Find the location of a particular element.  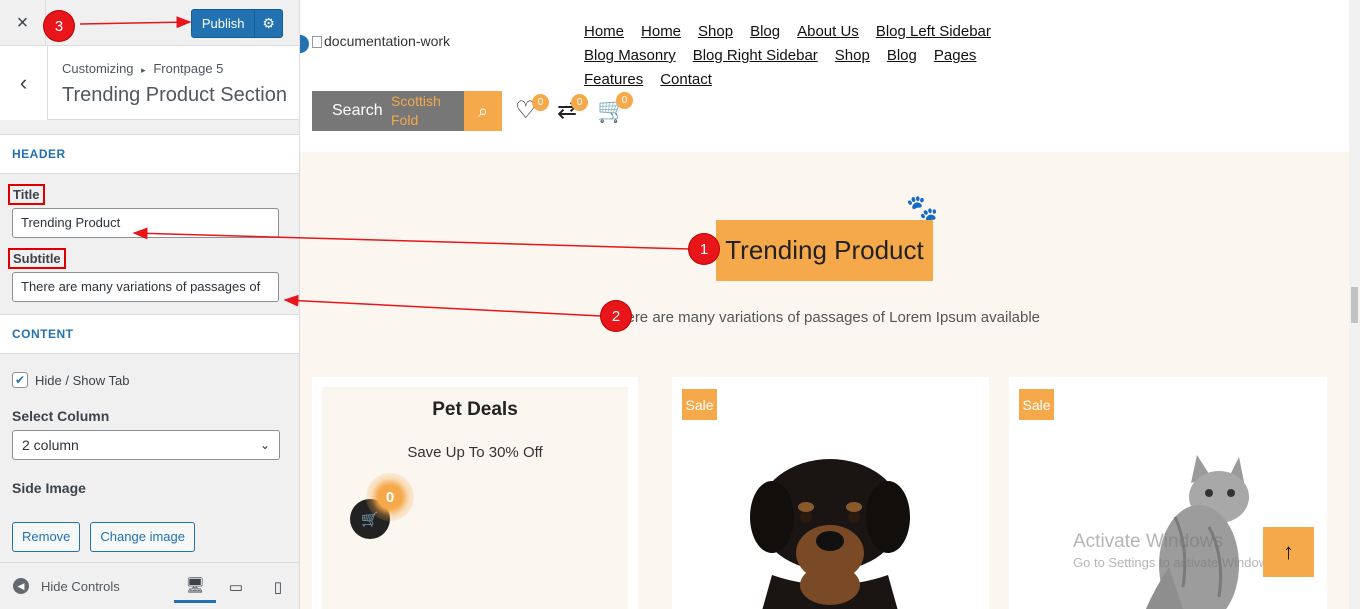

side-image-label: Side Image is located at coordinates (49, 488).